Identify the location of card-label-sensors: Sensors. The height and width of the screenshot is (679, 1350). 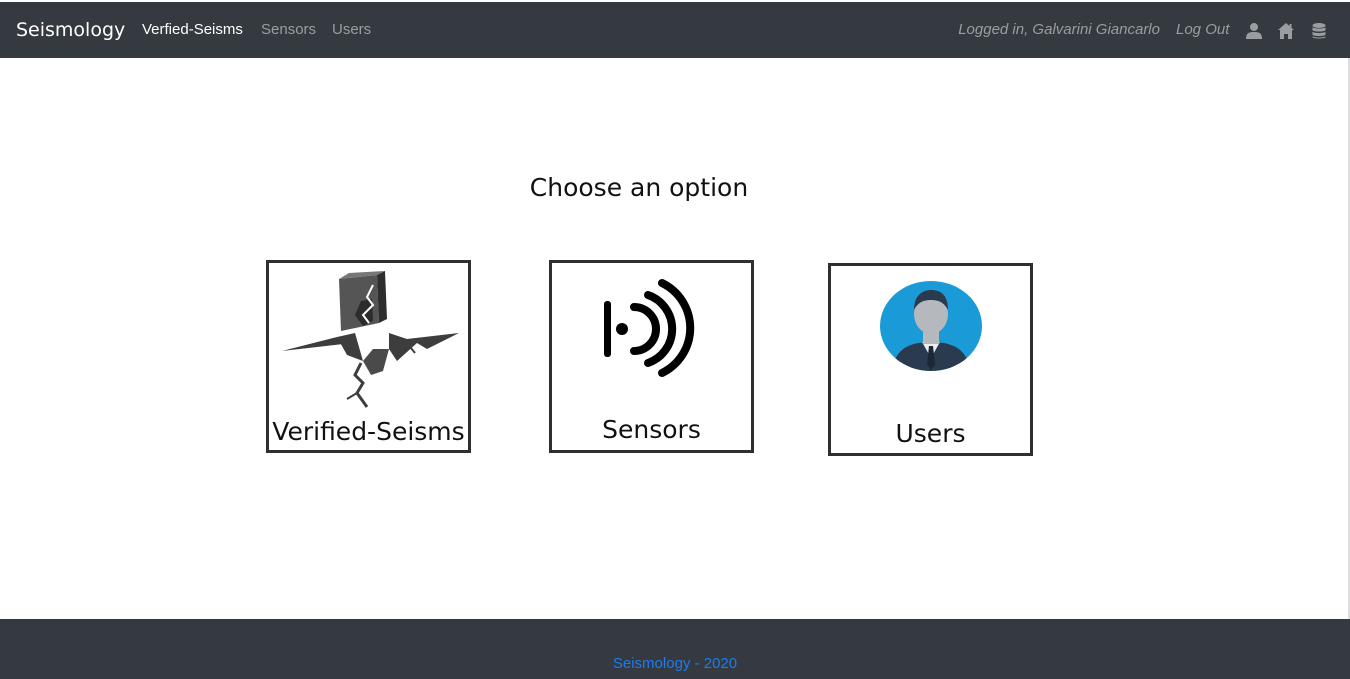
(651, 429).